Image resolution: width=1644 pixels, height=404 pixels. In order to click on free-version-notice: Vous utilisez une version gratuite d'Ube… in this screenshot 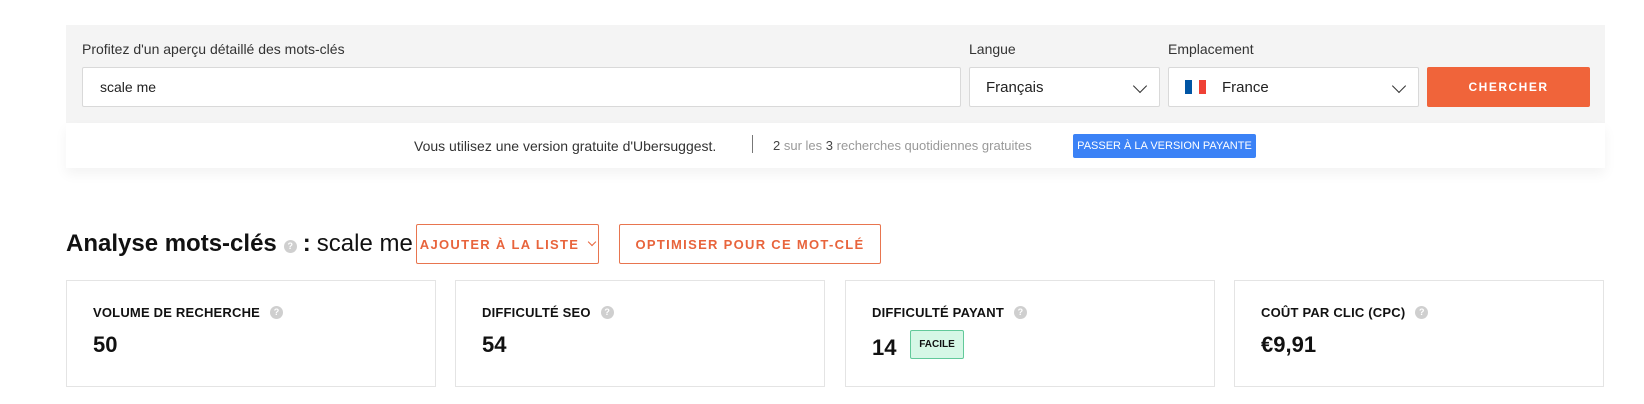, I will do `click(835, 145)`.